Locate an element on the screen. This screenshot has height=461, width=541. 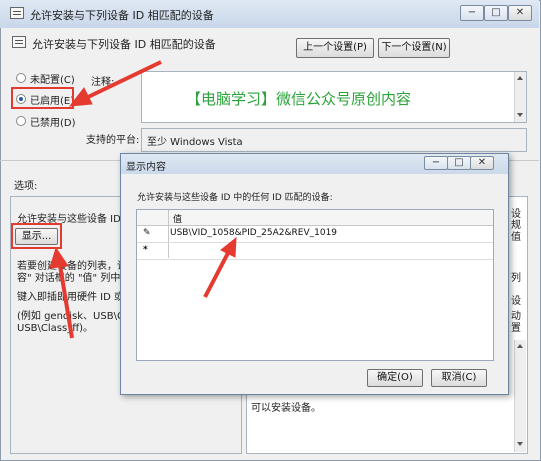
disabled-radio is located at coordinates (21, 121).